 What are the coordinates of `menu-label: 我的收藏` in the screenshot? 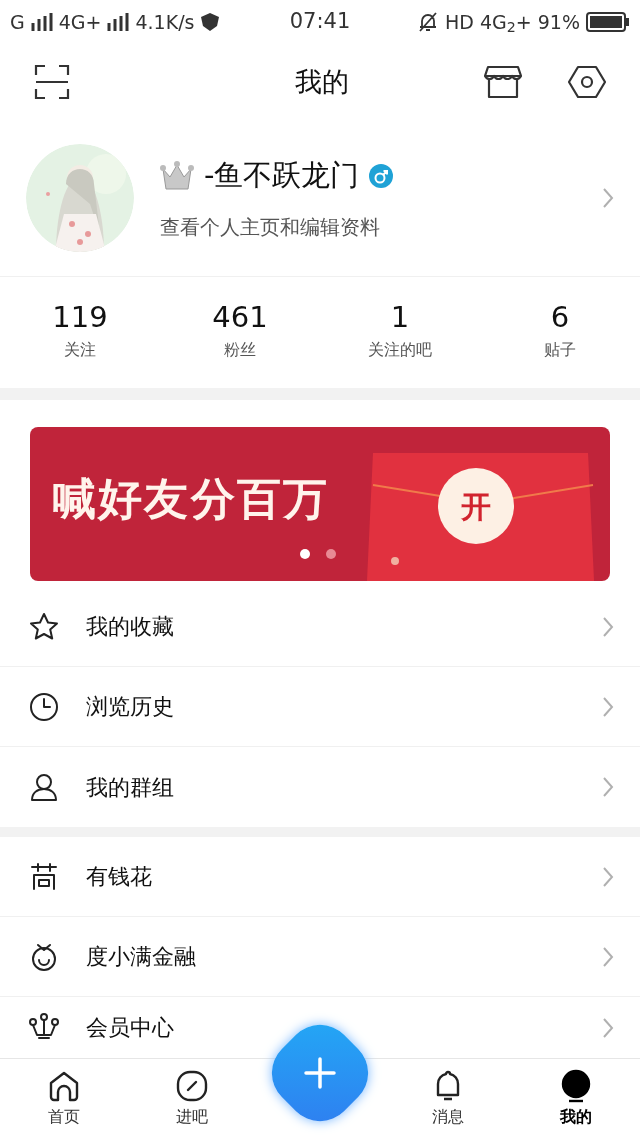 It's located at (130, 627).